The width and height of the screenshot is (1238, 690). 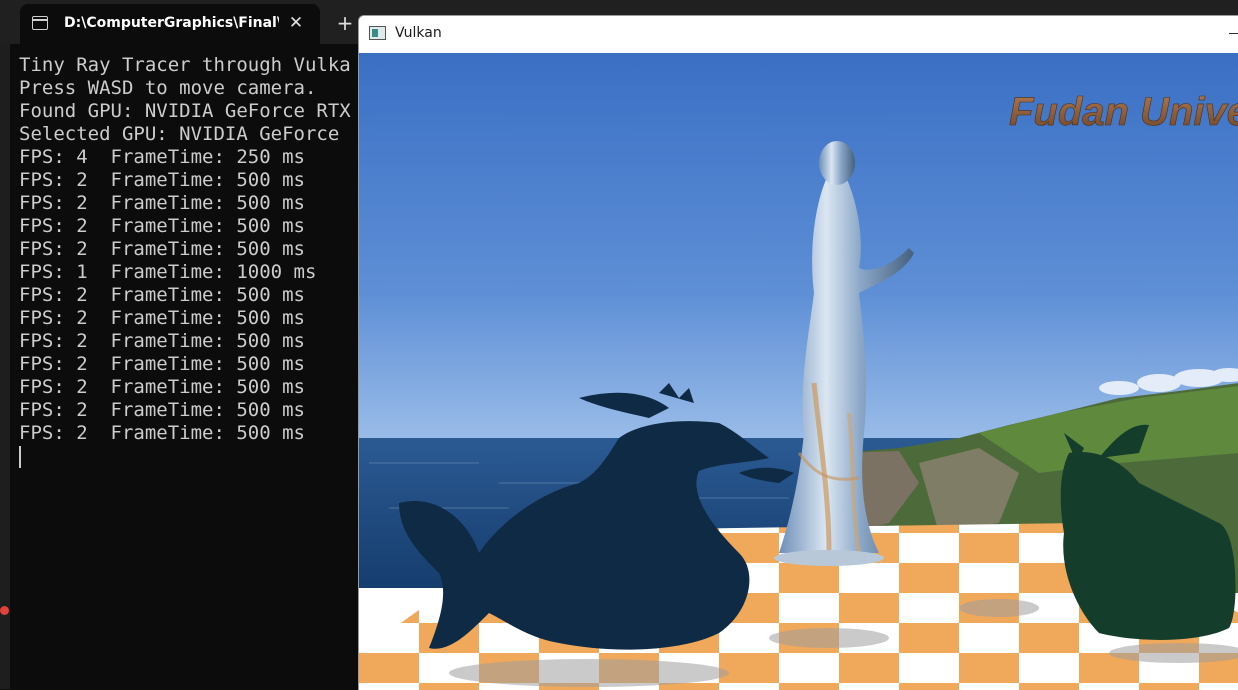 What do you see at coordinates (179, 134) in the screenshot?
I see `terminal-line: Selected GPU: NVIDIA GeForce` at bounding box center [179, 134].